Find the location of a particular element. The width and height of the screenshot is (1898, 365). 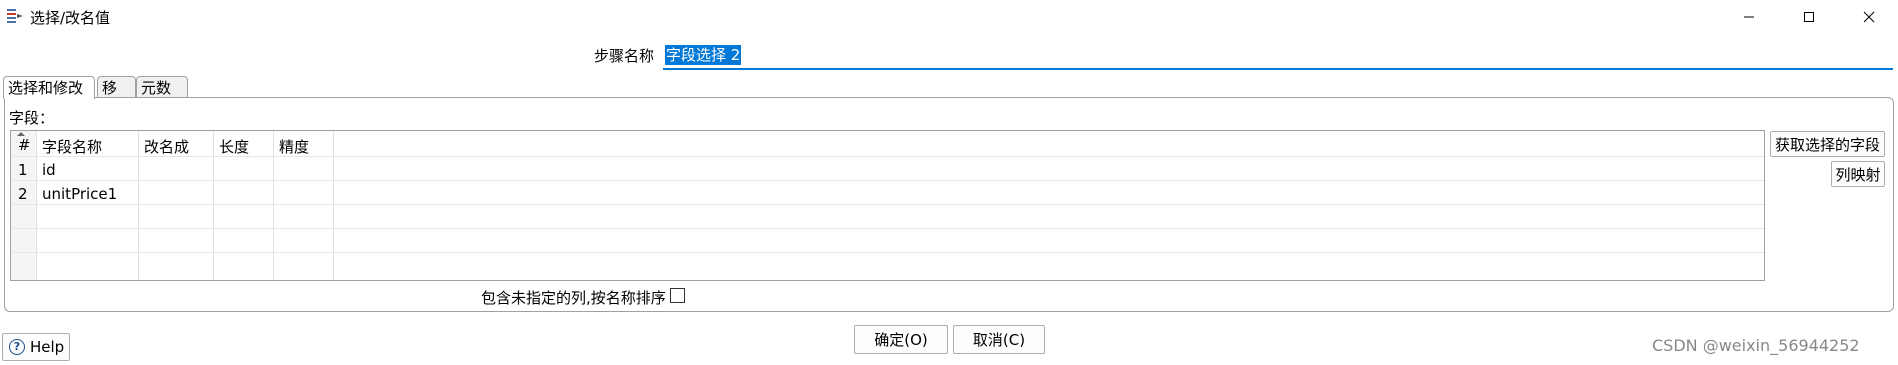

header-precision: 精度 is located at coordinates (294, 146).